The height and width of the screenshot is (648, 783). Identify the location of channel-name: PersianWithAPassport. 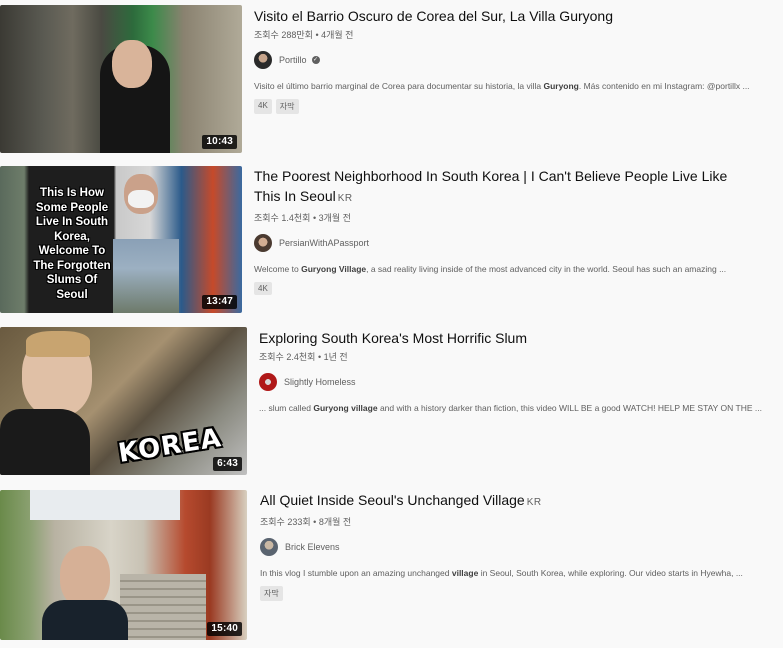
(324, 243).